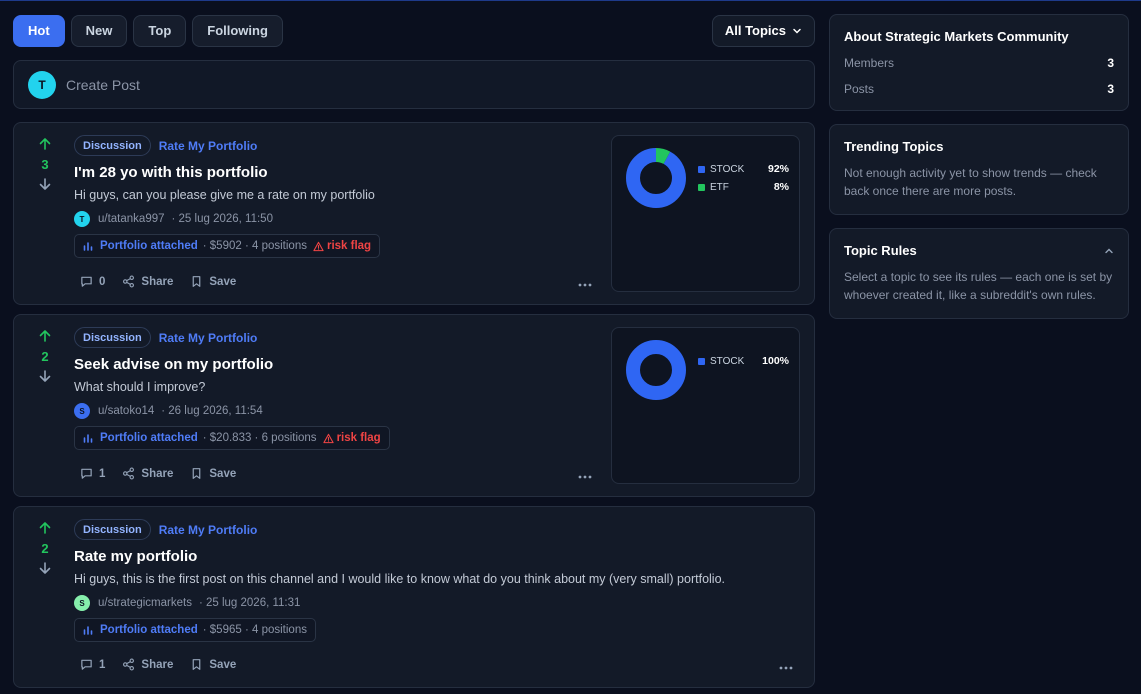 The height and width of the screenshot is (694, 1141). I want to click on warning-icon, so click(328, 438).